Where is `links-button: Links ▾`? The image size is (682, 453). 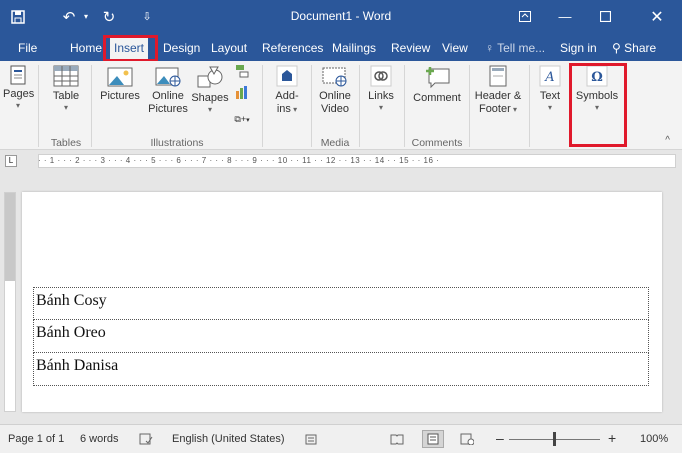
links-button: Links ▾ is located at coordinates (381, 89).